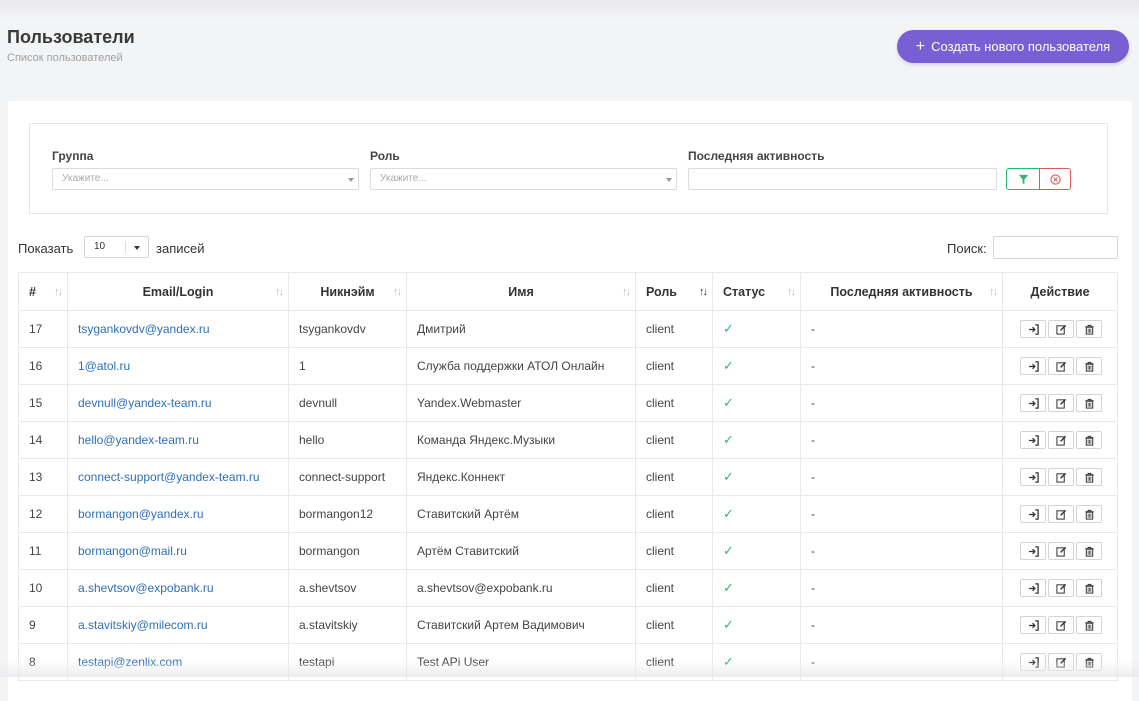 Image resolution: width=1139 pixels, height=701 pixels. I want to click on cell-id: 11, so click(43, 551).